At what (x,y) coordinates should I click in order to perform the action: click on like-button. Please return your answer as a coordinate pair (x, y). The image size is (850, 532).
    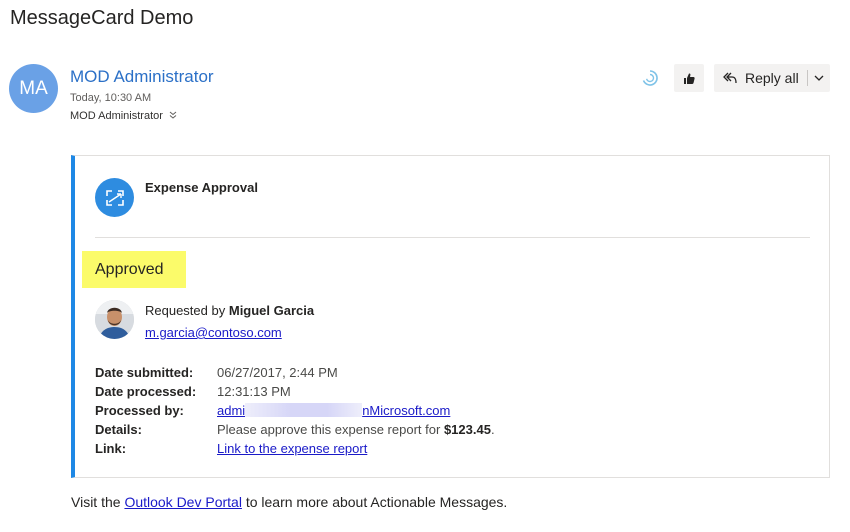
    Looking at the image, I should click on (689, 78).